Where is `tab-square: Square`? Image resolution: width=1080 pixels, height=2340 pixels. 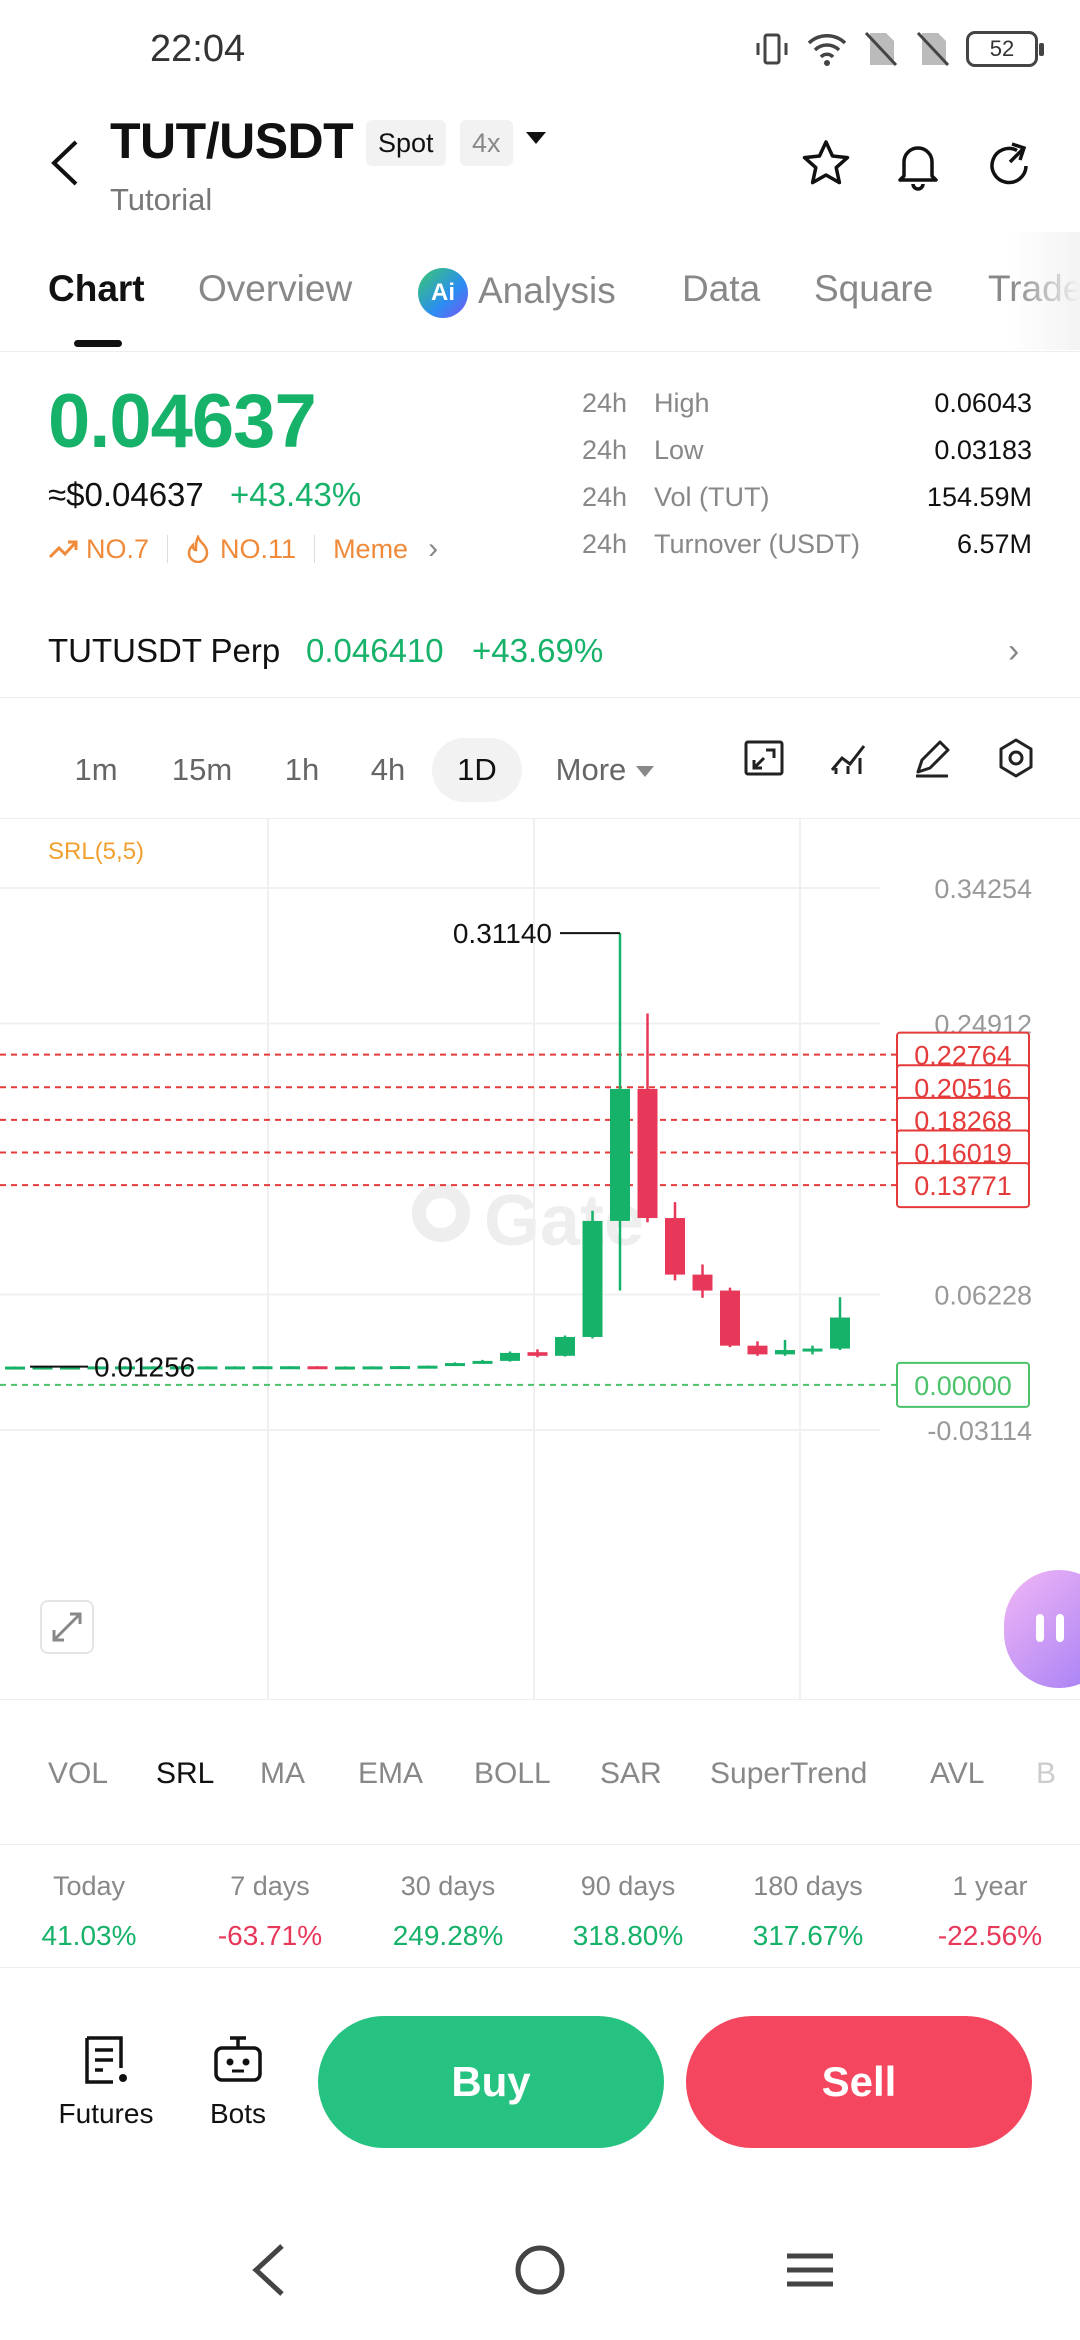
tab-square: Square is located at coordinates (873, 289).